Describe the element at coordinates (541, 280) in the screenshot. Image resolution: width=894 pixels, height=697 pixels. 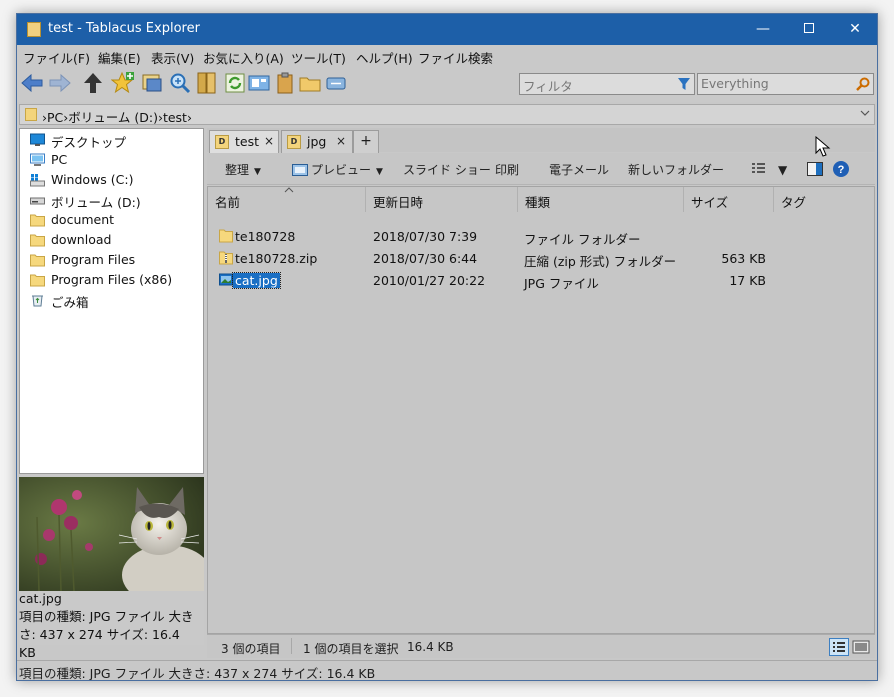
I see `file-row-selected: cat.jpg 2010/01/27 20:22 JPG ファイル 17 KB` at that location.